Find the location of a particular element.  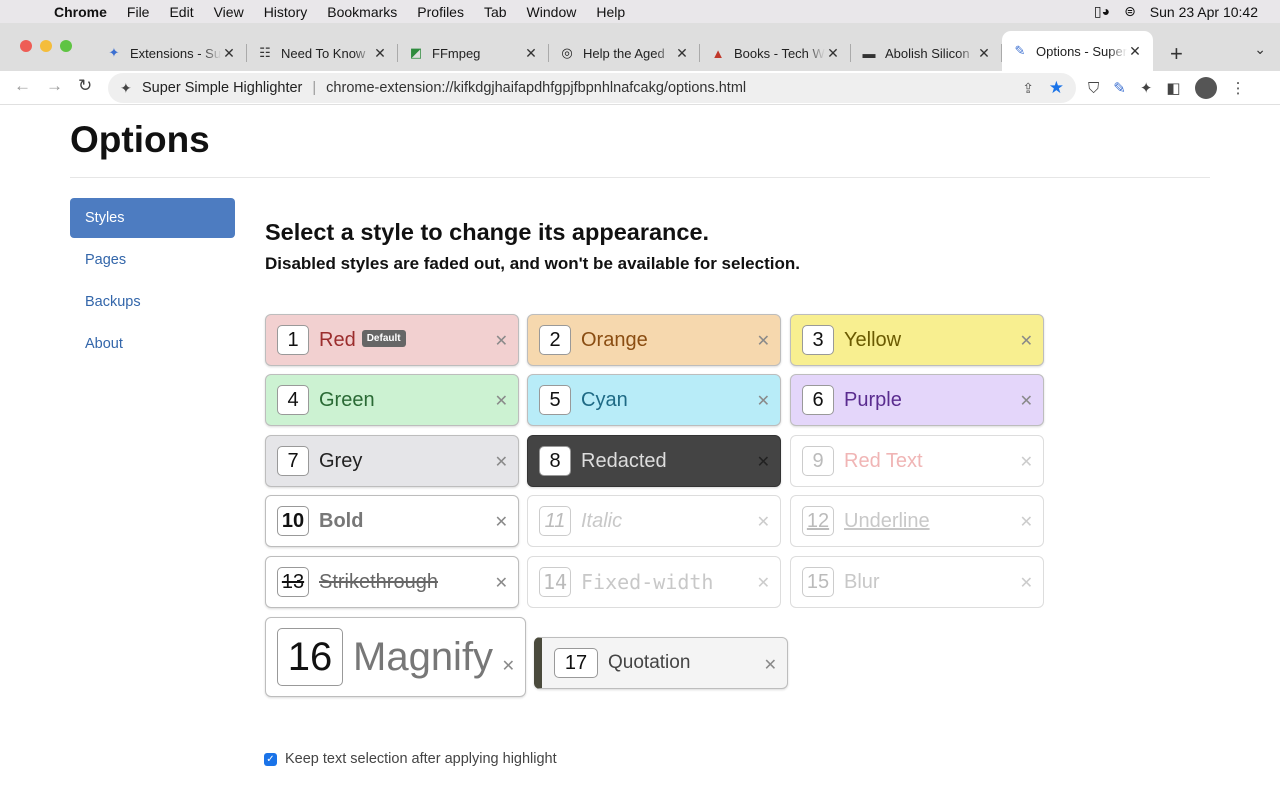

tab-5: ▲ Books - Tech W ✕ is located at coordinates (775, 53).